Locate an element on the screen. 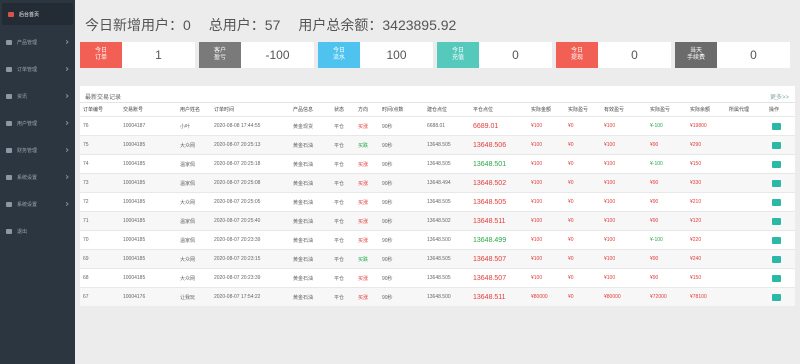 Image resolution: width=800 pixels, height=364 pixels. sidebar-item: 后台首页 is located at coordinates (37, 14).